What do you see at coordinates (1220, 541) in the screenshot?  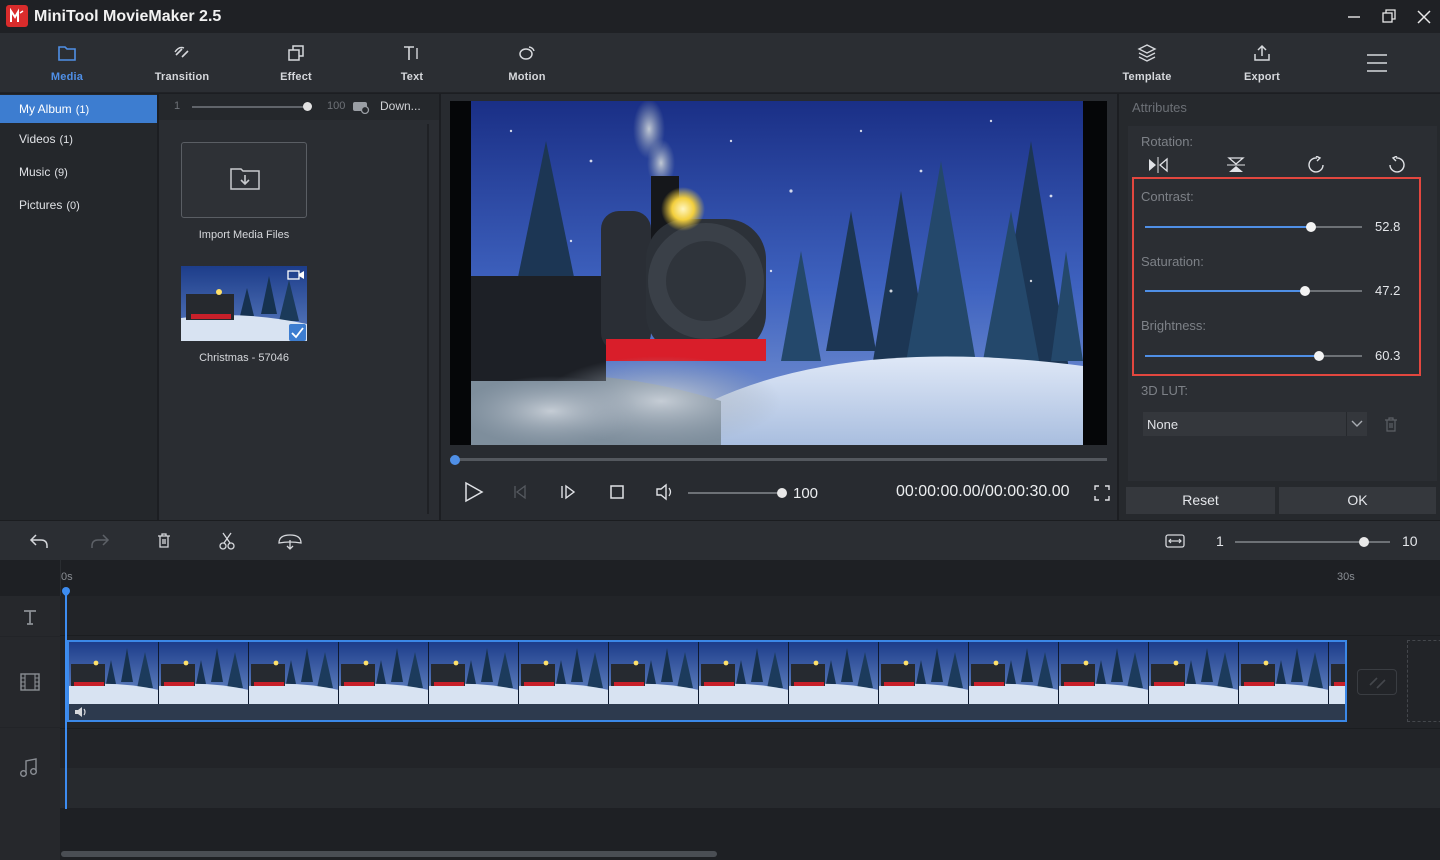 I see `zoom-min-label: 1` at bounding box center [1220, 541].